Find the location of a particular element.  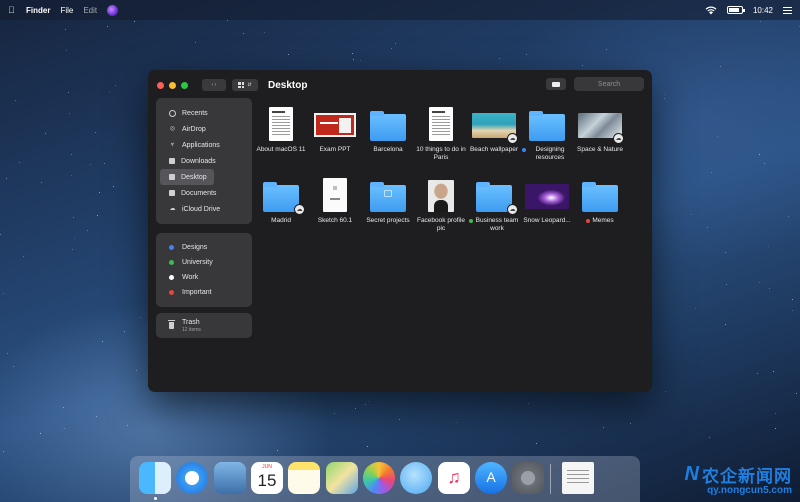

menu-file: File is located at coordinates (66, 10).